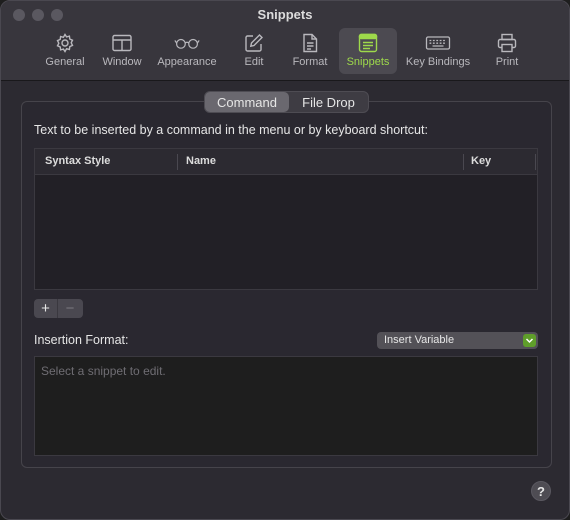 The height and width of the screenshot is (520, 570). What do you see at coordinates (481, 161) in the screenshot?
I see `column-key: Key` at bounding box center [481, 161].